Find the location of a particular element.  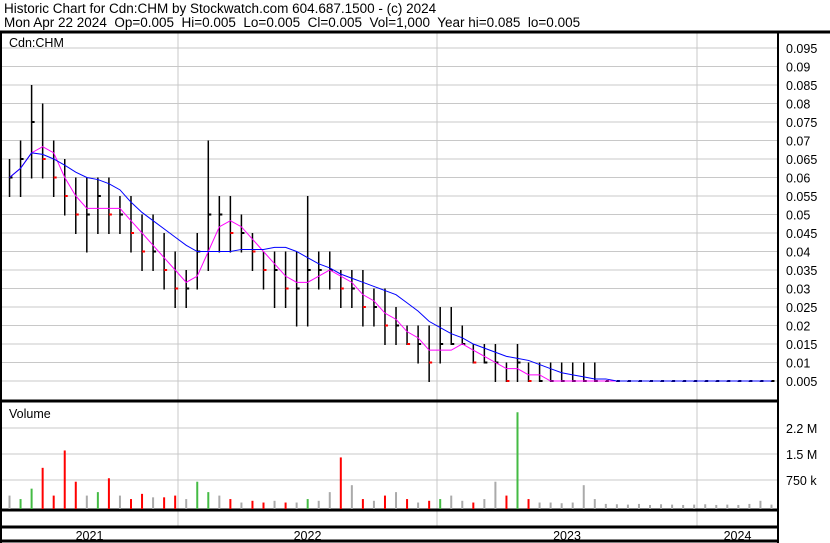

volume-panel-title: Volume is located at coordinates (30, 414).